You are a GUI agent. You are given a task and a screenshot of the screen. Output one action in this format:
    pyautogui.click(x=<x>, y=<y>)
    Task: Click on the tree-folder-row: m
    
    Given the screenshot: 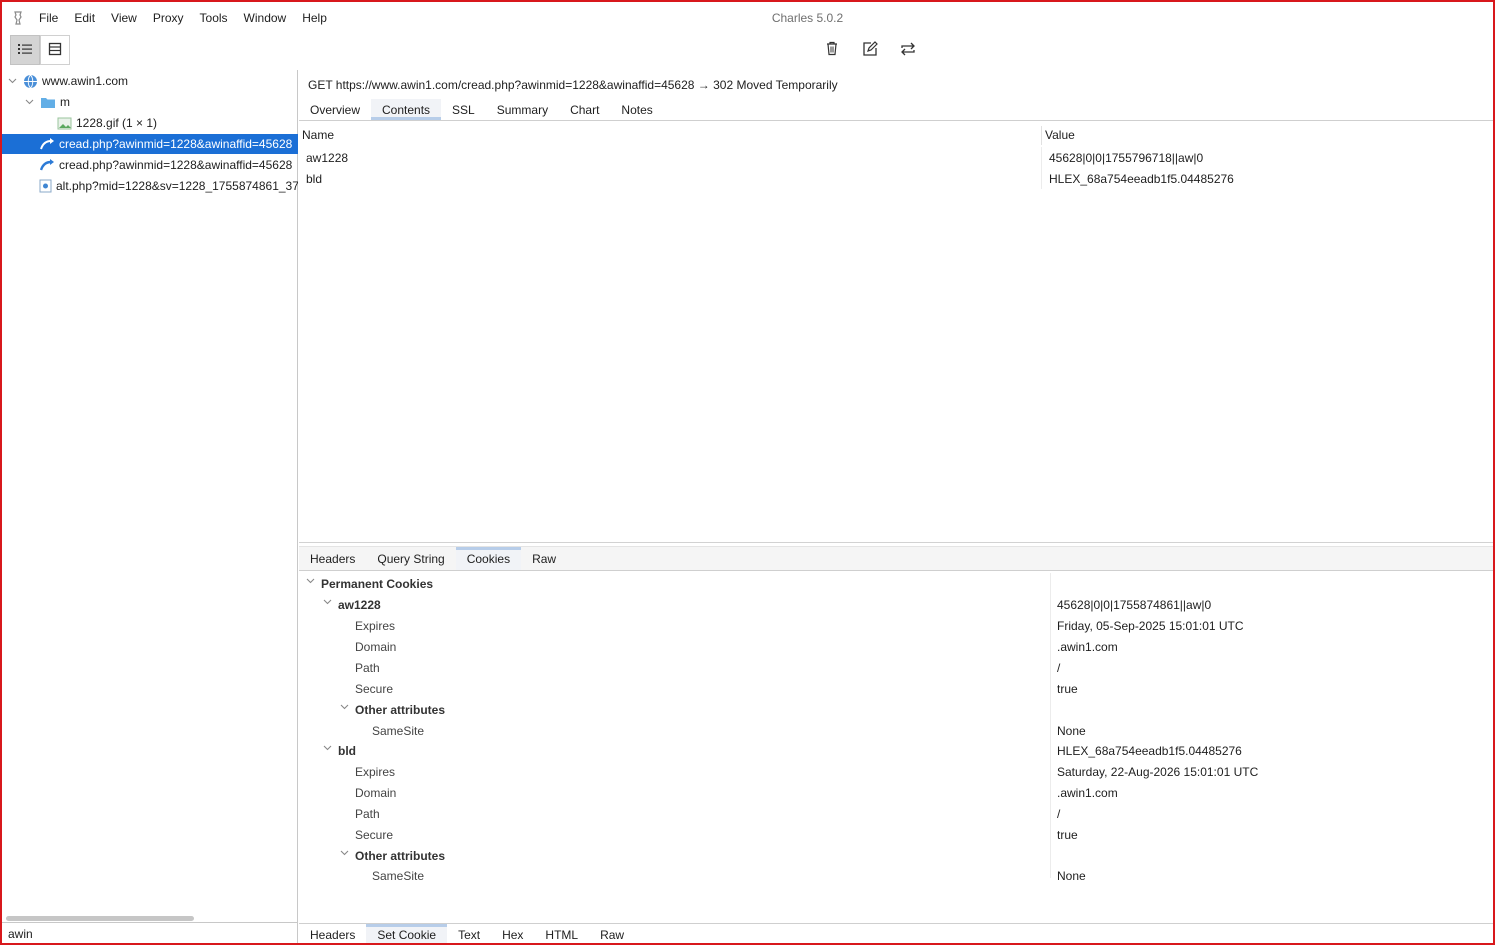 What is the action you would take?
    pyautogui.click(x=150, y=102)
    